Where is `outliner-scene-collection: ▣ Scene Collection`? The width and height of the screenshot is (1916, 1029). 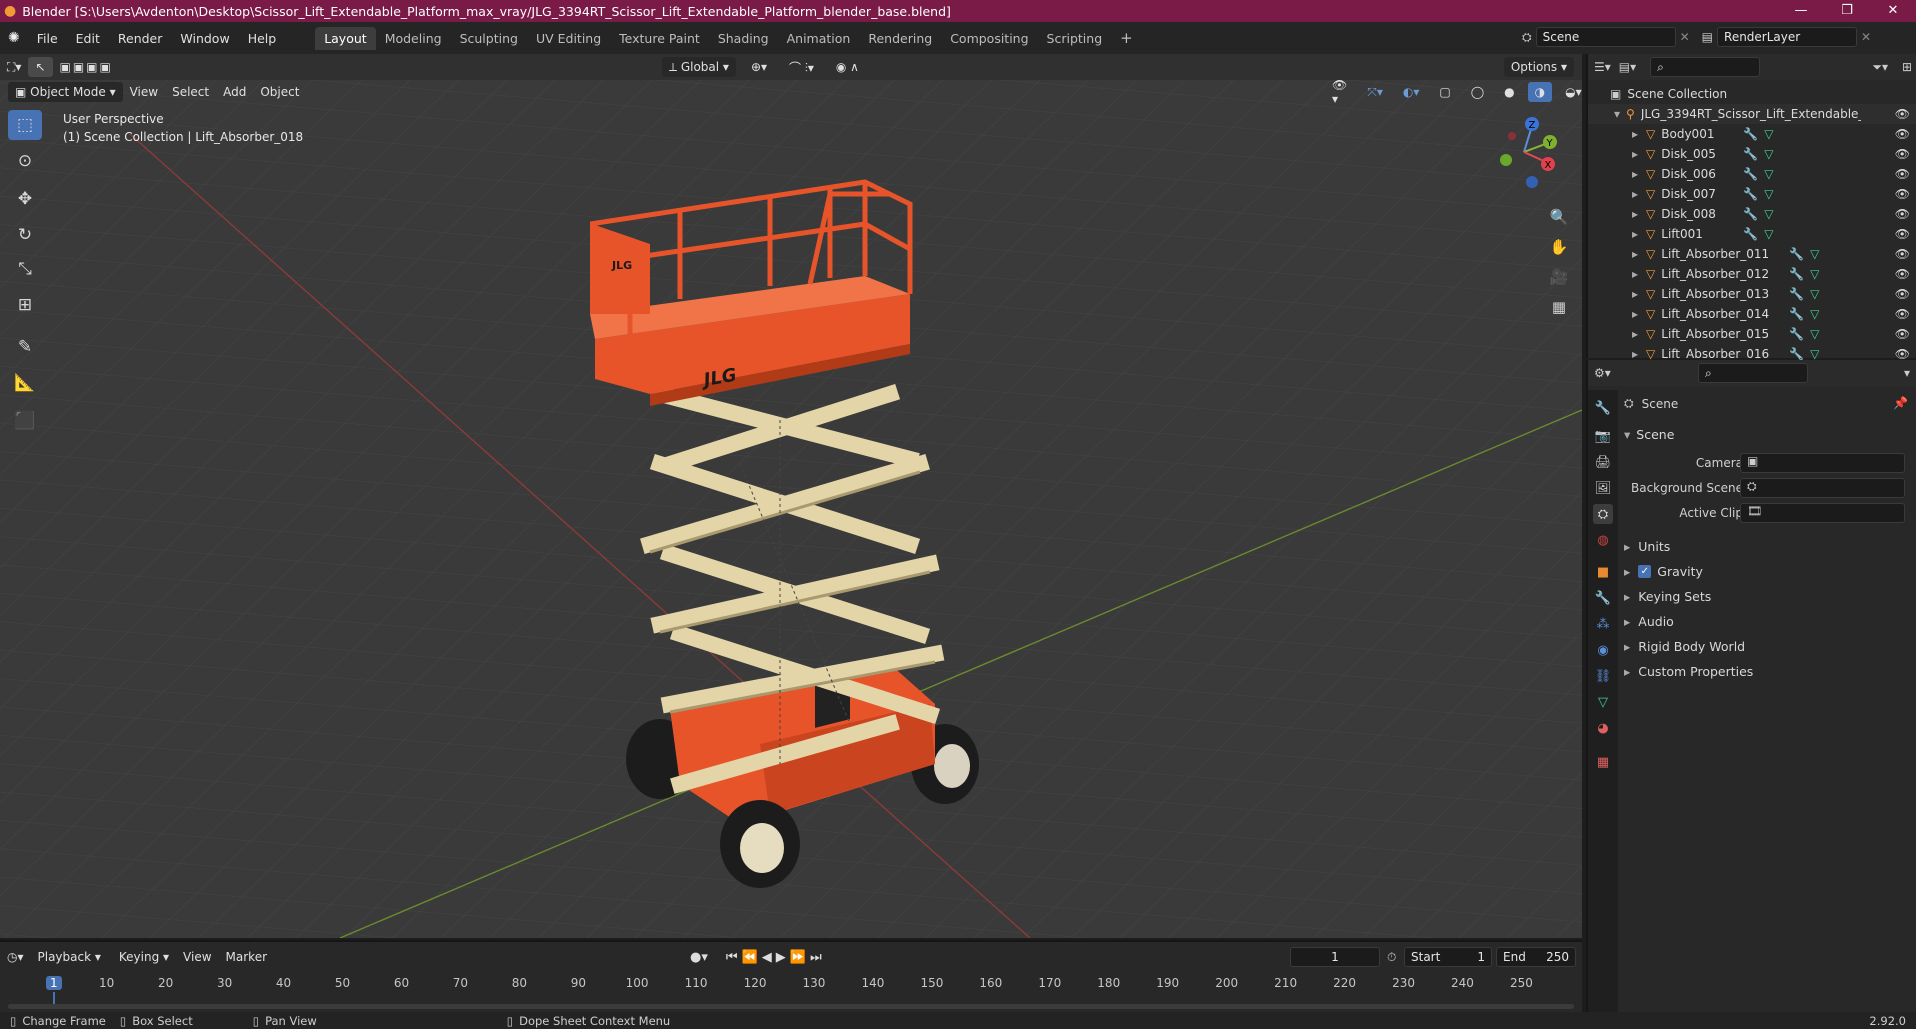
outliner-scene-collection: ▣ Scene Collection is located at coordinates (1752, 94).